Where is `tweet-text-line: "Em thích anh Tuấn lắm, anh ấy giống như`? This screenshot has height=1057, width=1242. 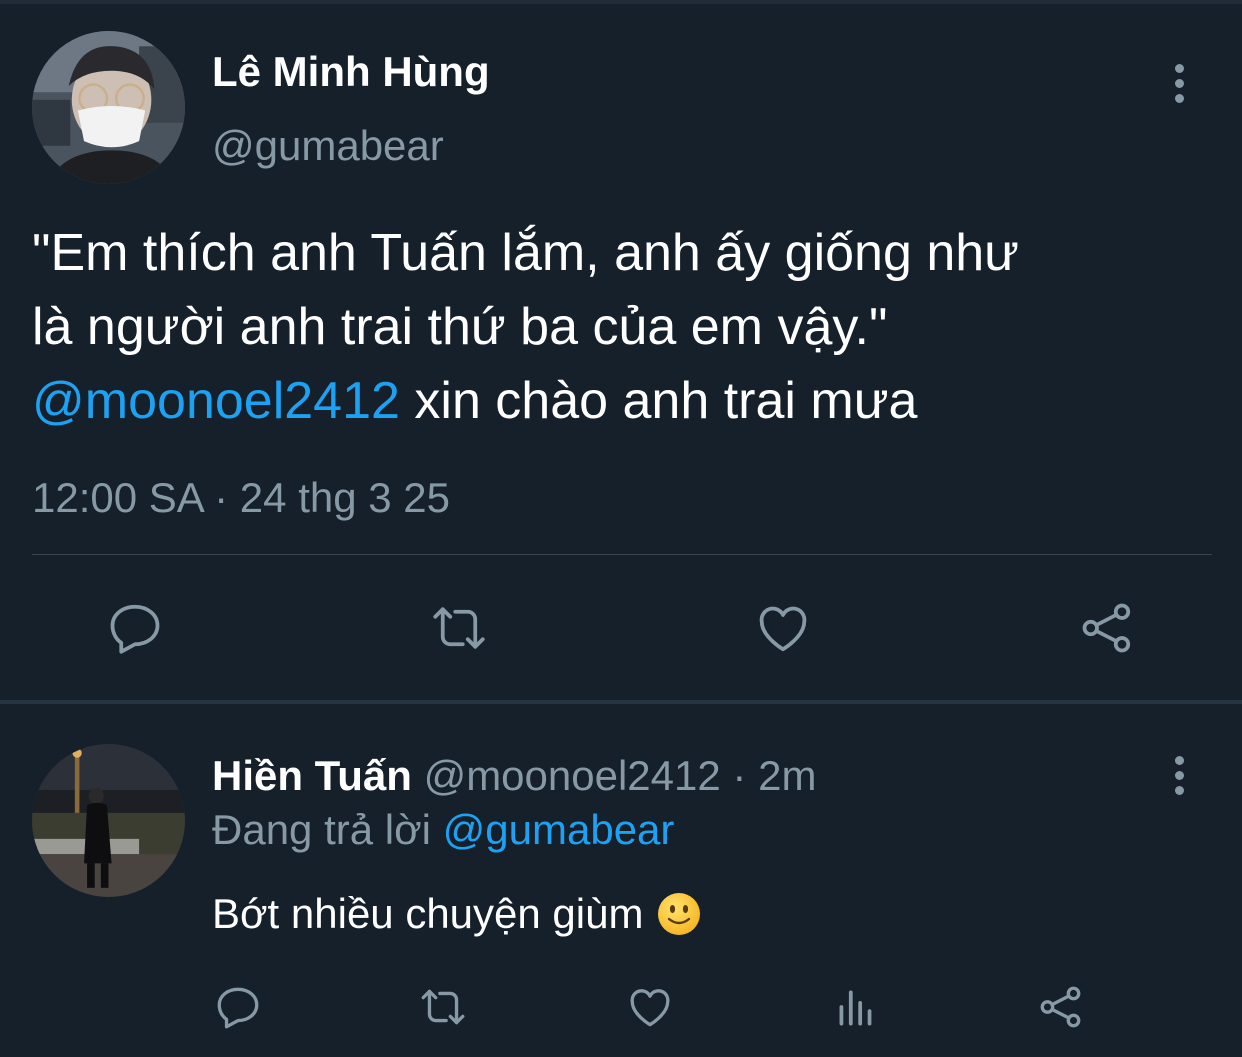 tweet-text-line: "Em thích anh Tuấn lắm, anh ấy giống như is located at coordinates (525, 253).